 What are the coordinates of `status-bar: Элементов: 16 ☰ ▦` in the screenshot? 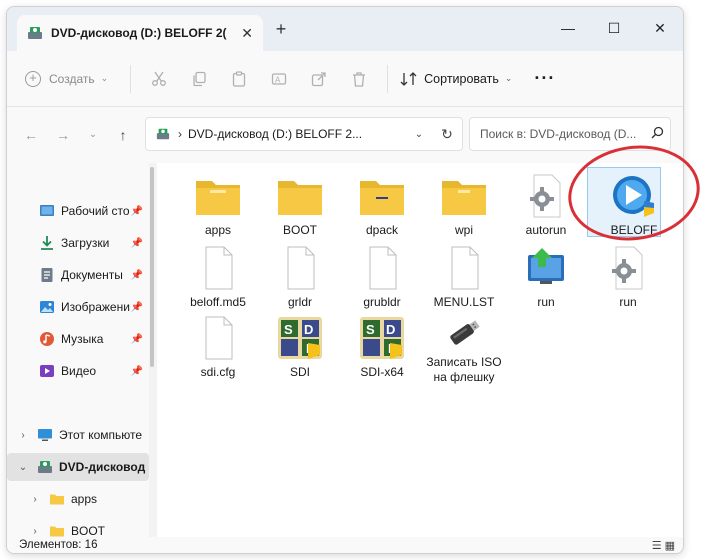 It's located at (345, 545).